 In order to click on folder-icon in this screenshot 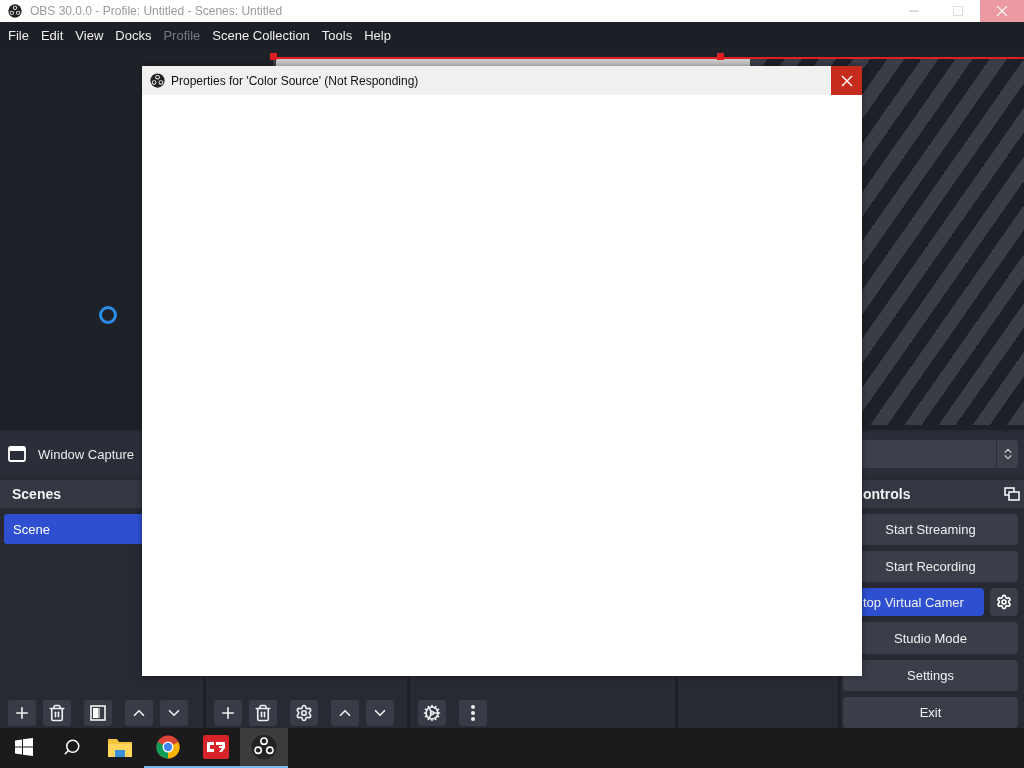, I will do `click(120, 747)`.